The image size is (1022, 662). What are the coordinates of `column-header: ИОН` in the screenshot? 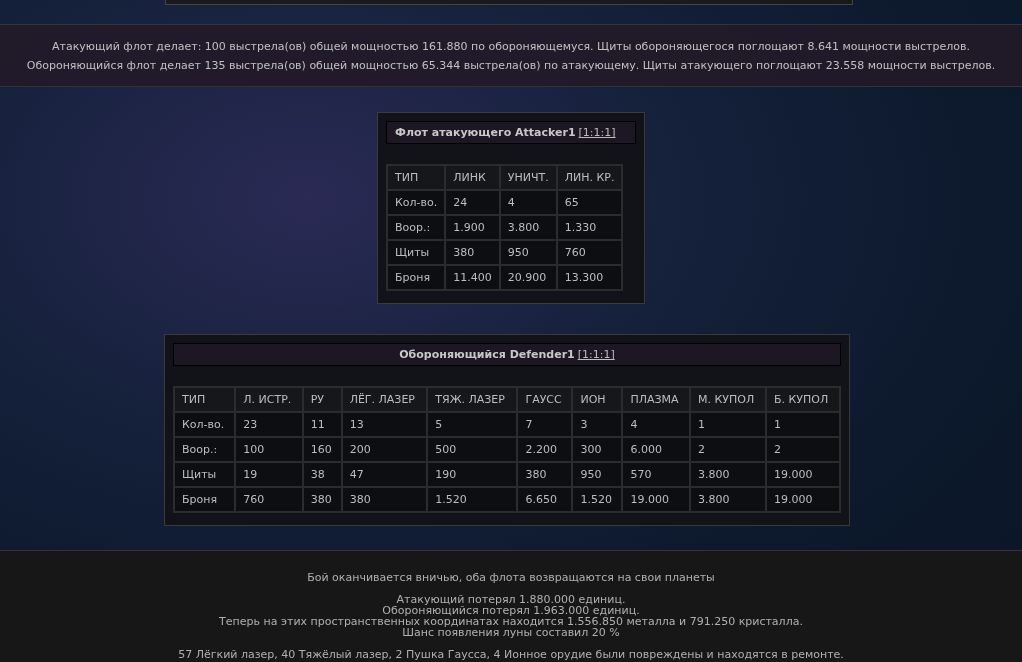 It's located at (597, 399).